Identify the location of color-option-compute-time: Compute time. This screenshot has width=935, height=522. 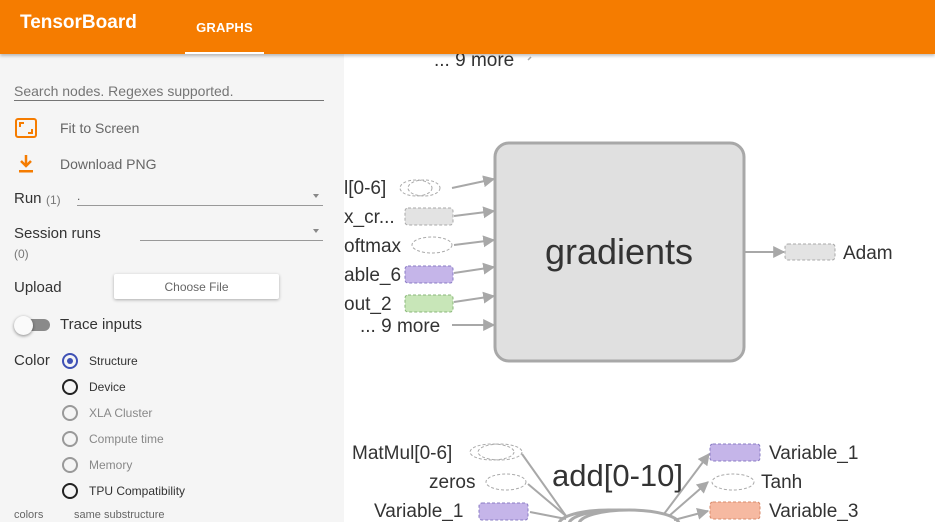
(113, 439).